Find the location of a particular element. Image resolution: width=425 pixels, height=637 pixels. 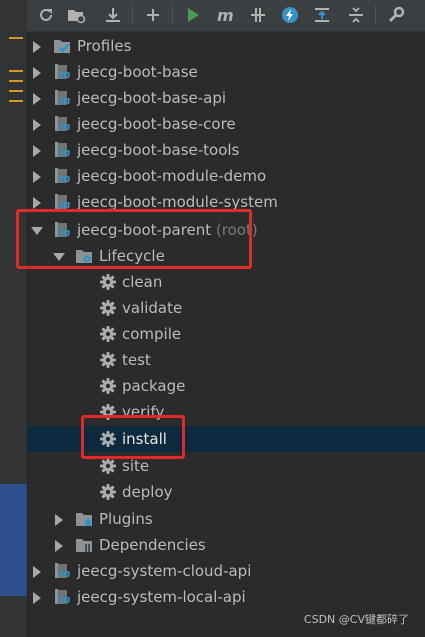

maven-toolbar: m is located at coordinates (226, 16).